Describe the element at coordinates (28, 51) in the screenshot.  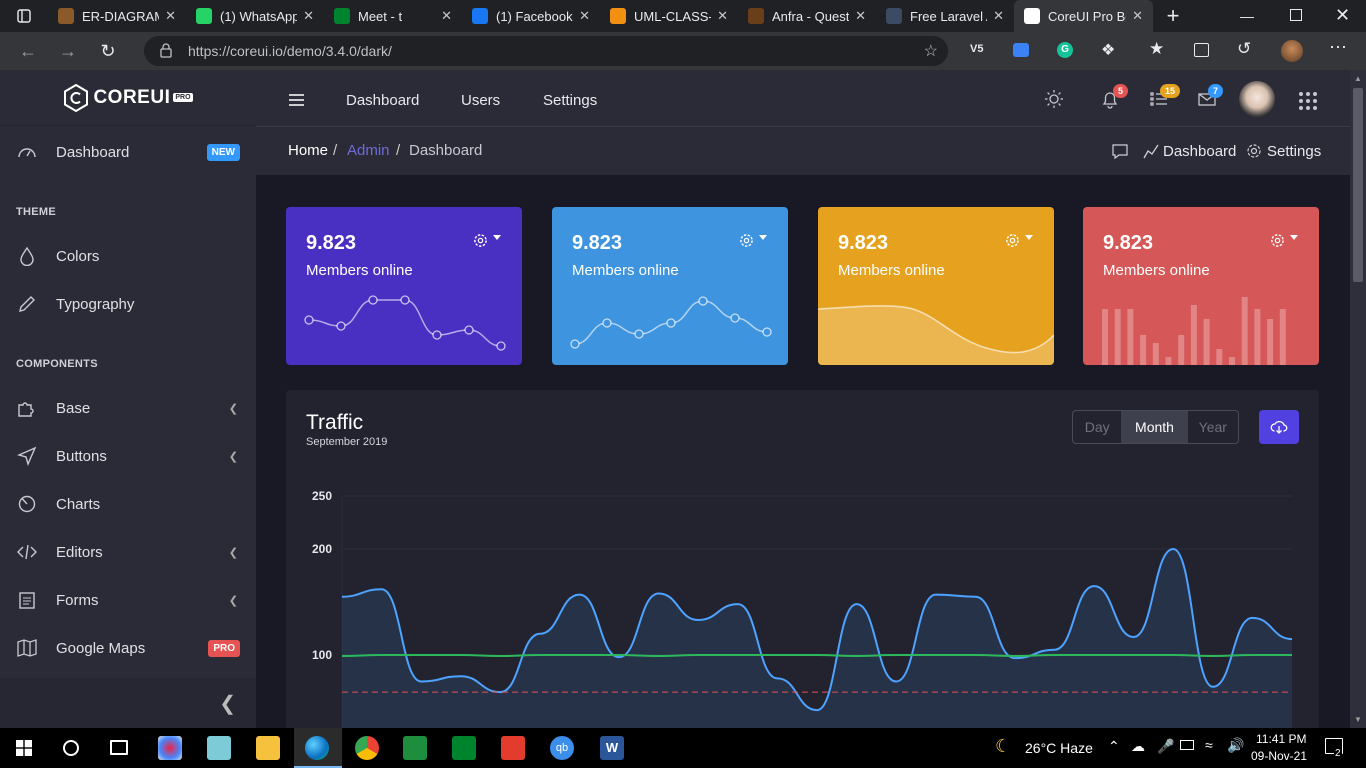
I see `back-button: ←` at that location.